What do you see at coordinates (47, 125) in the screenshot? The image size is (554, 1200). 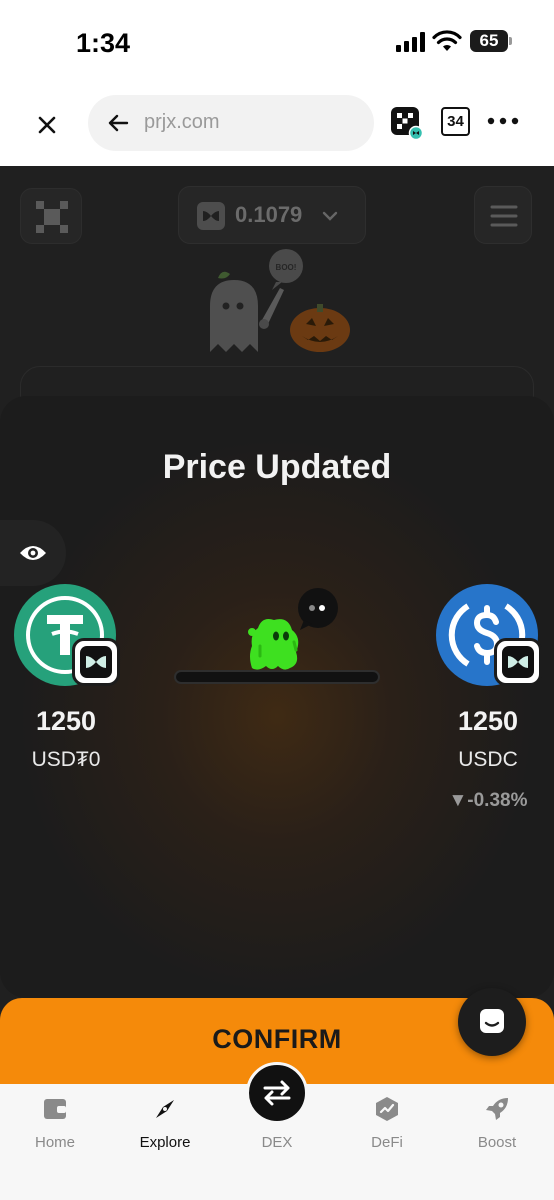 I see `close-icon` at bounding box center [47, 125].